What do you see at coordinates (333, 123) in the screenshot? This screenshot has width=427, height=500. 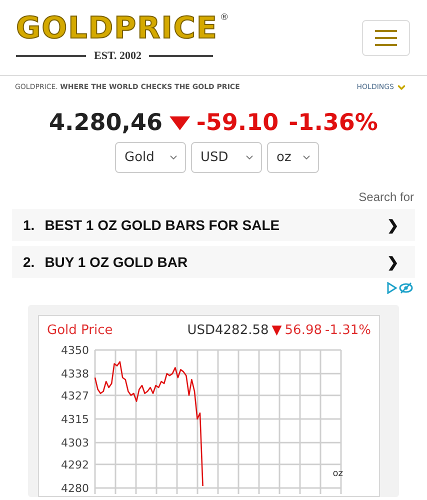 I see `percent-change: -1.36%` at bounding box center [333, 123].